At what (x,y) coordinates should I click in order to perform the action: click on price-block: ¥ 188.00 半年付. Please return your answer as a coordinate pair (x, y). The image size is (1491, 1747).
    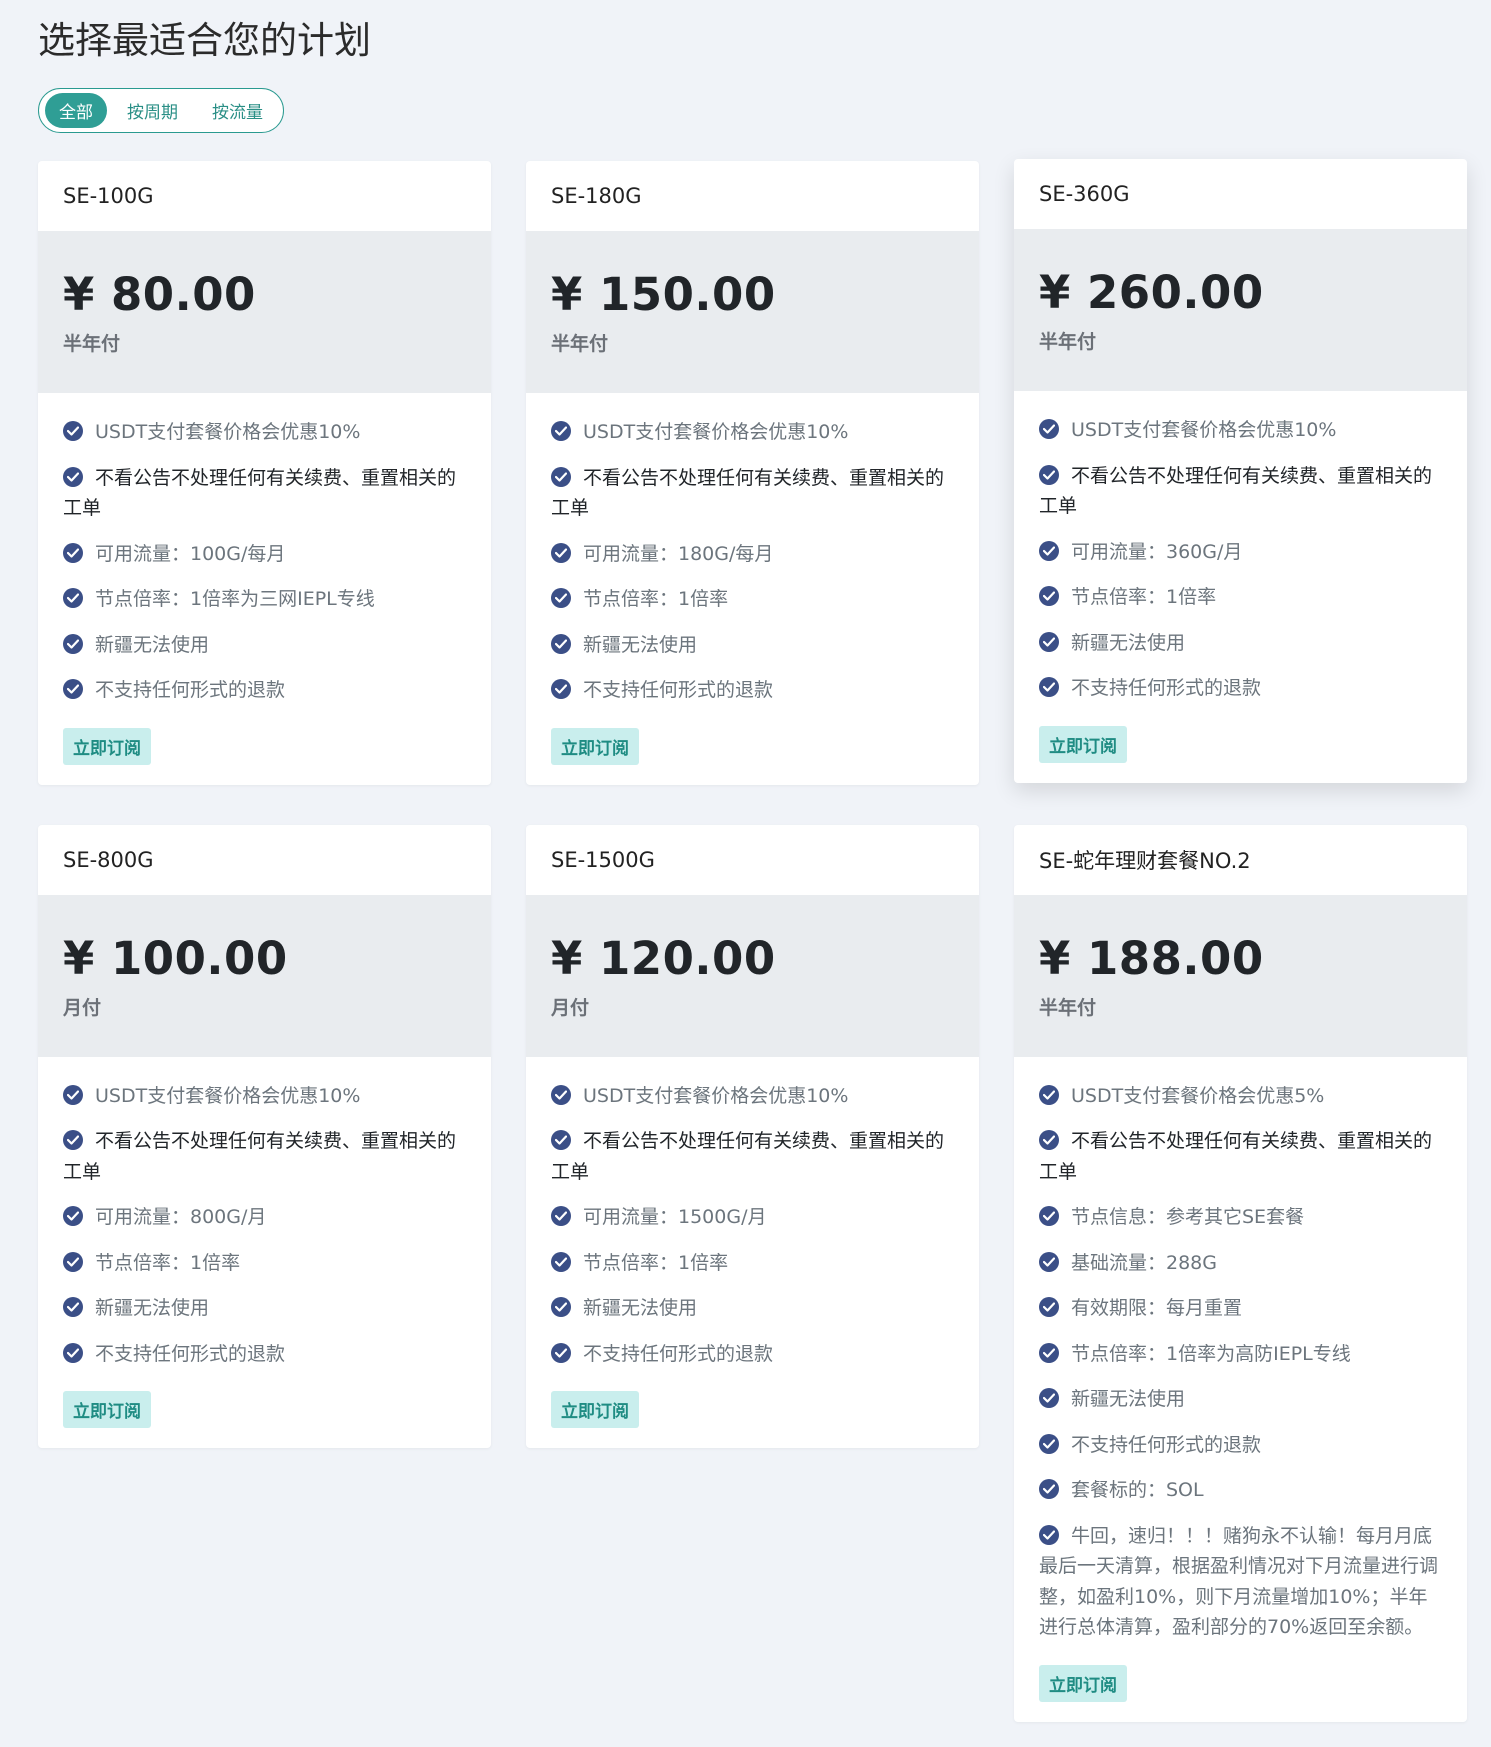
    Looking at the image, I should click on (1240, 975).